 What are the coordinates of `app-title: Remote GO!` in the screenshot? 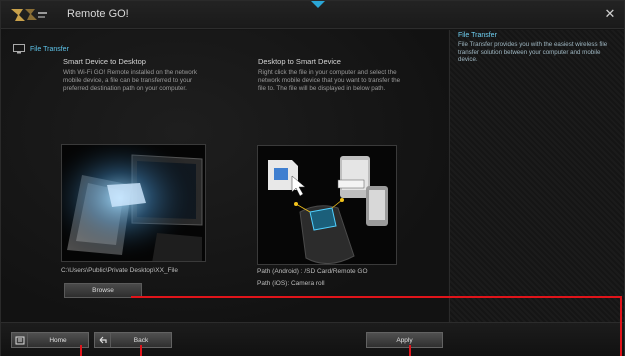 It's located at (98, 14).